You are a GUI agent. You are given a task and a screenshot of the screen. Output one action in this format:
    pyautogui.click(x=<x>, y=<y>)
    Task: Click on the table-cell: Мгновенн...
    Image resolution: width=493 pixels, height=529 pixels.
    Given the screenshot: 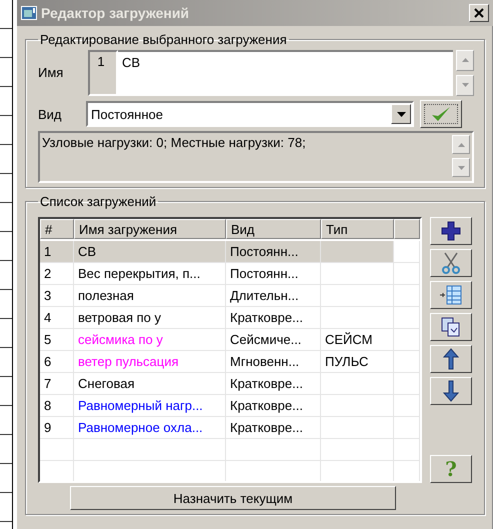 What is the action you would take?
    pyautogui.click(x=273, y=362)
    